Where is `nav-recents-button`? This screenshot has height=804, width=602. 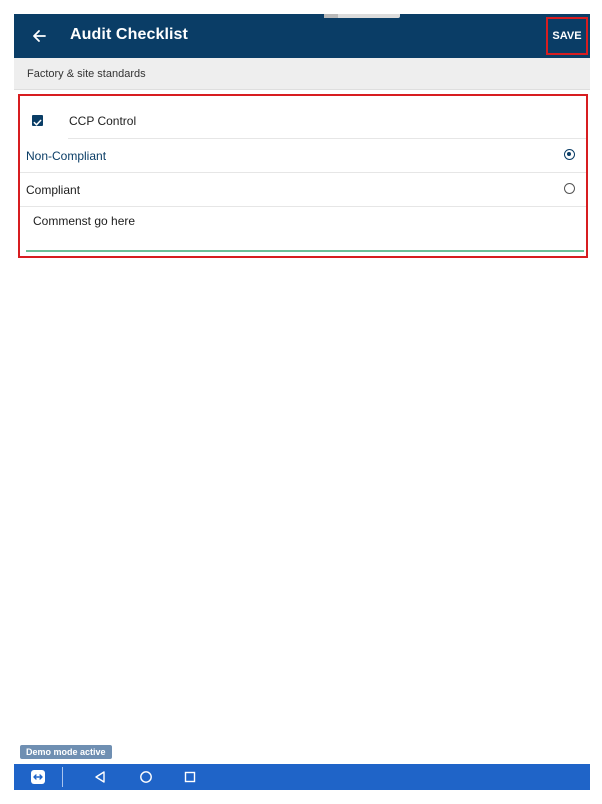 nav-recents-button is located at coordinates (190, 777).